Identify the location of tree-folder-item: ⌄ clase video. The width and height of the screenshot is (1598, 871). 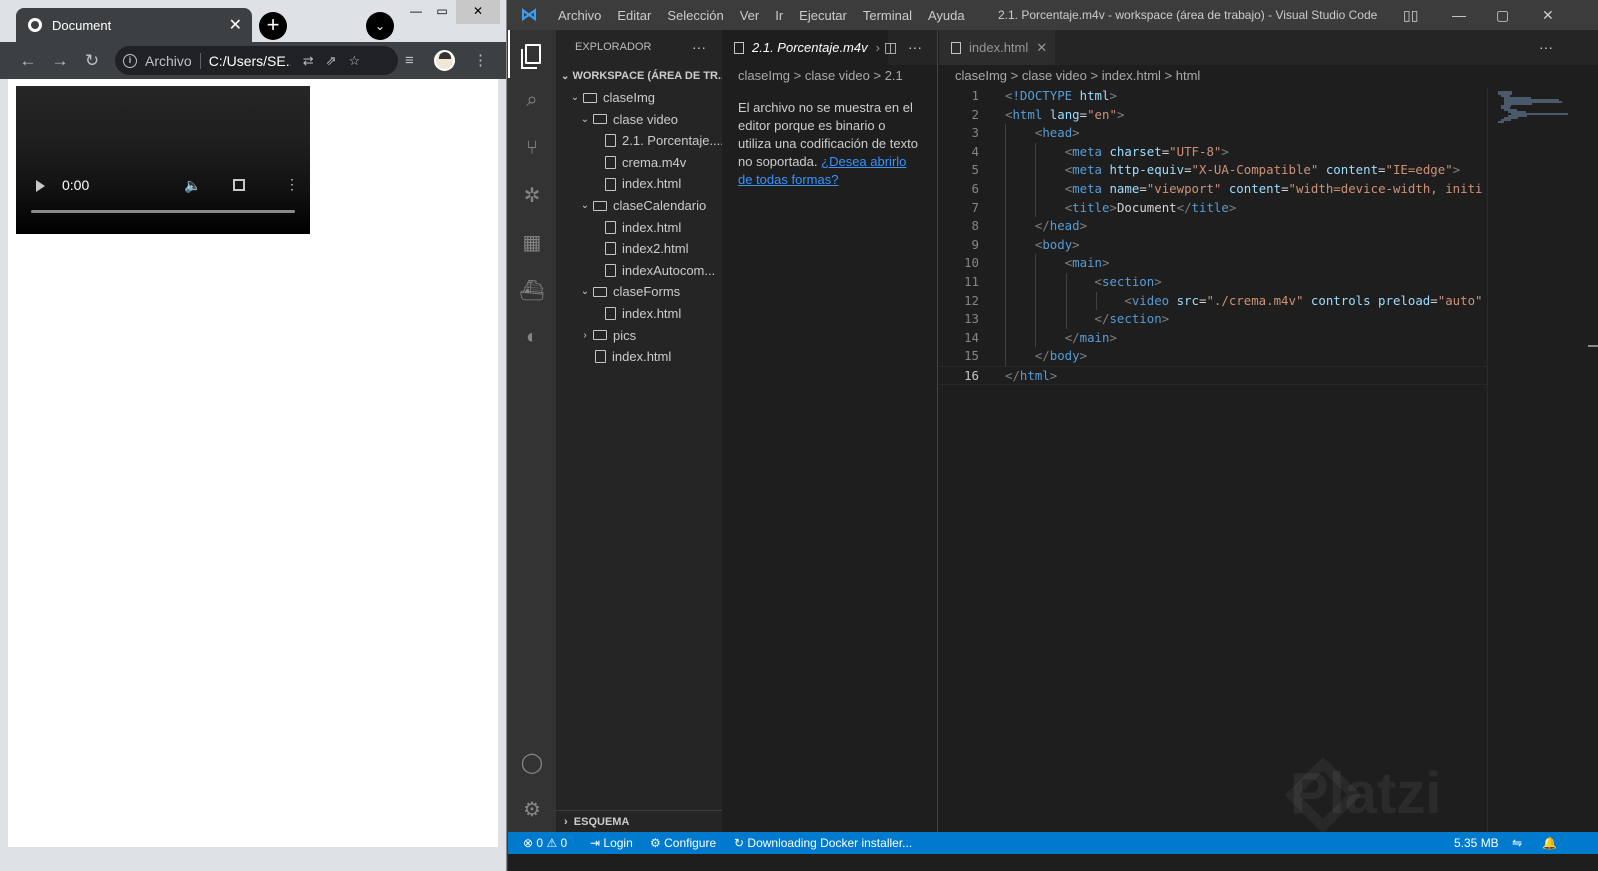
(639, 120).